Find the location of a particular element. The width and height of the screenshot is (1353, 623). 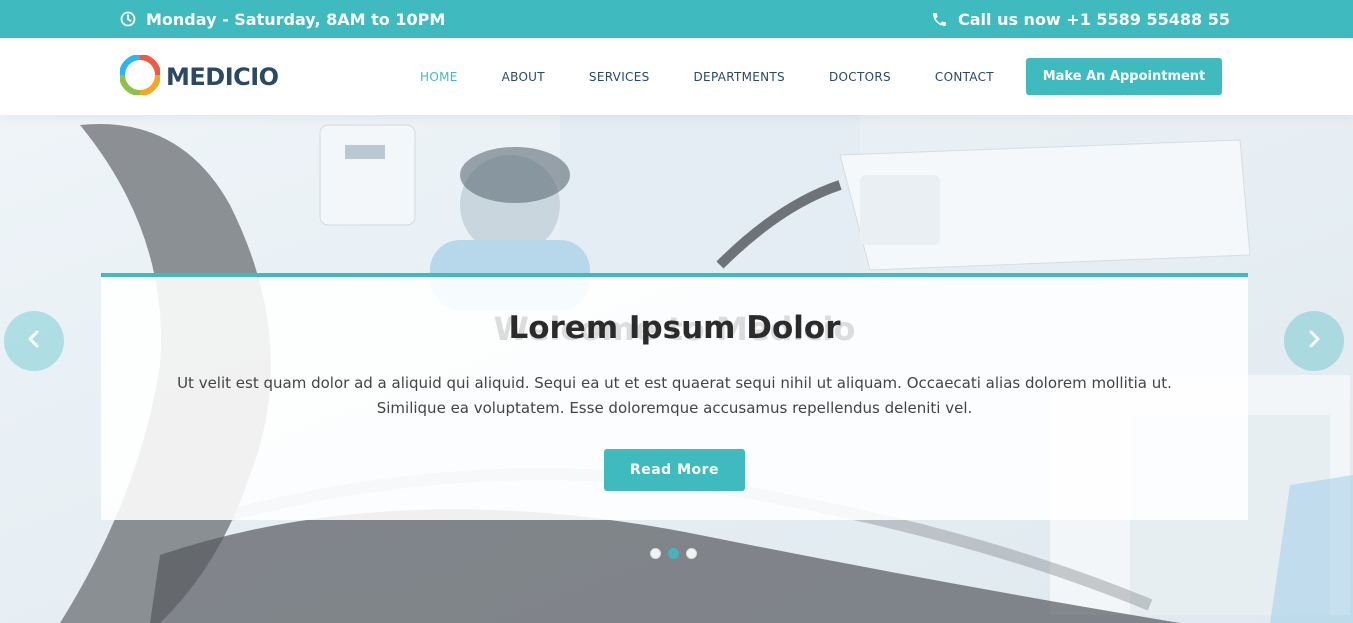

phone-contact: Call us now +1 5589 55488 55 is located at coordinates (1080, 19).